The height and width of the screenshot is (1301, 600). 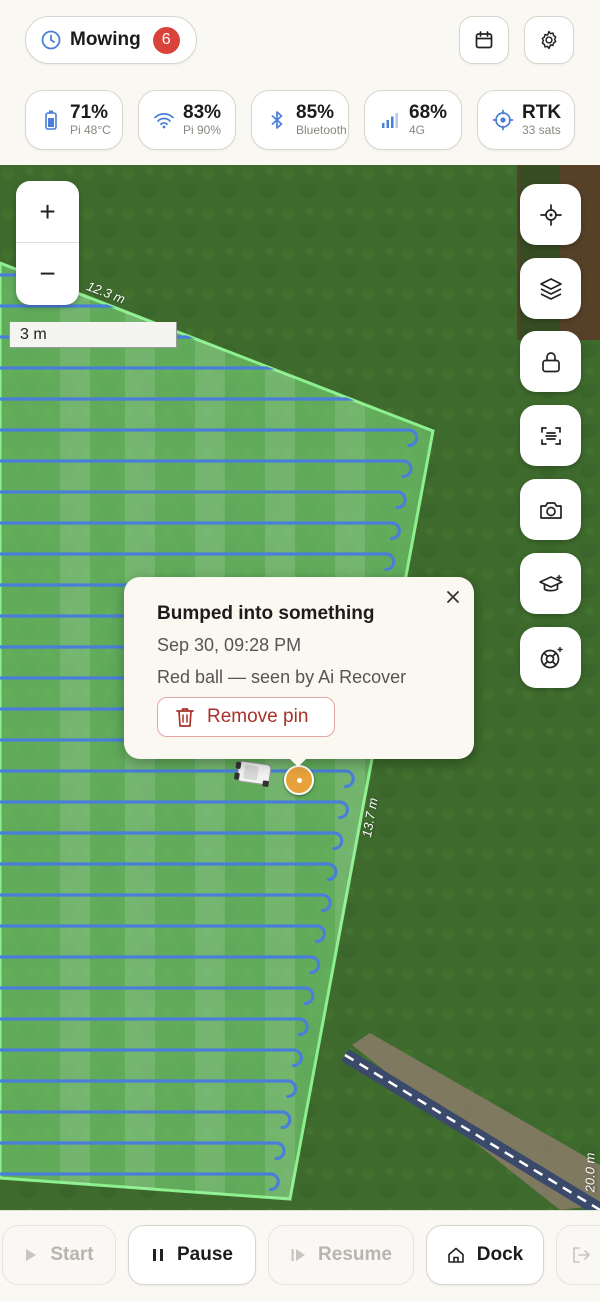 I want to click on settings-button, so click(x=549, y=40).